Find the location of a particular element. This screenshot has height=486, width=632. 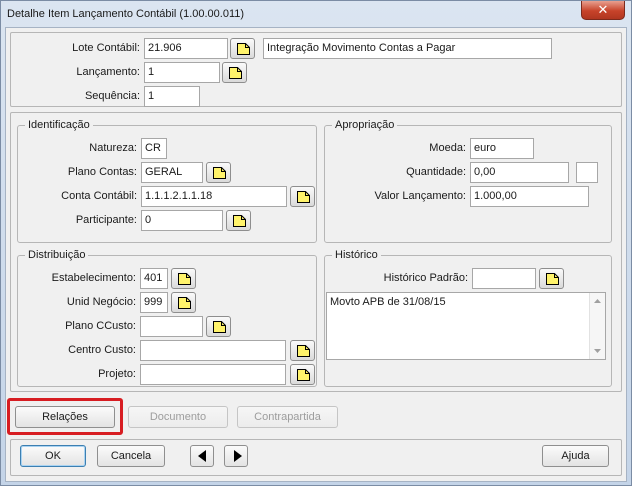

ok-button: OK is located at coordinates (53, 456).